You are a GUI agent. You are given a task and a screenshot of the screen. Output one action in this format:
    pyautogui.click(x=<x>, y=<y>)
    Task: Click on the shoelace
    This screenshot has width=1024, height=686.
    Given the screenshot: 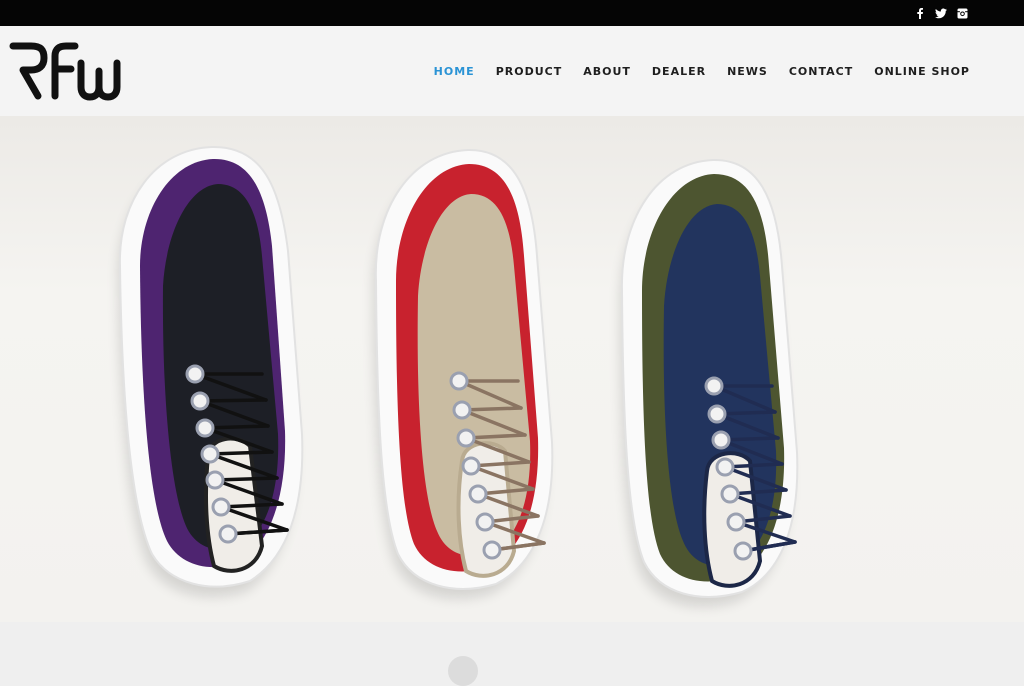 What is the action you would take?
    pyautogui.click(x=233, y=400)
    